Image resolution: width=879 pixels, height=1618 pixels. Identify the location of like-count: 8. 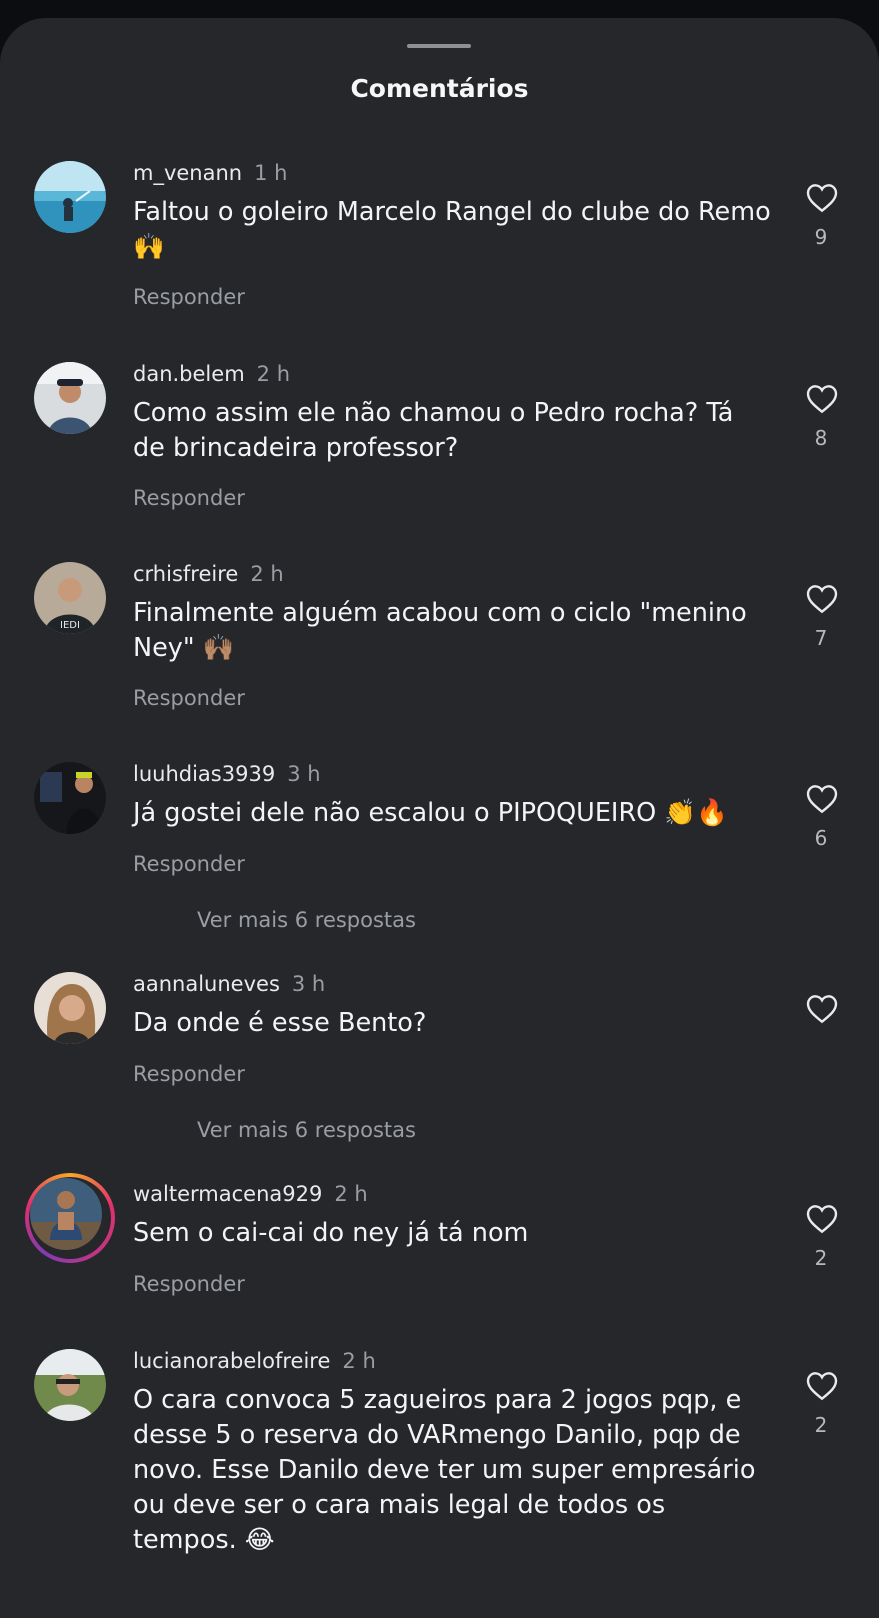
(821, 438).